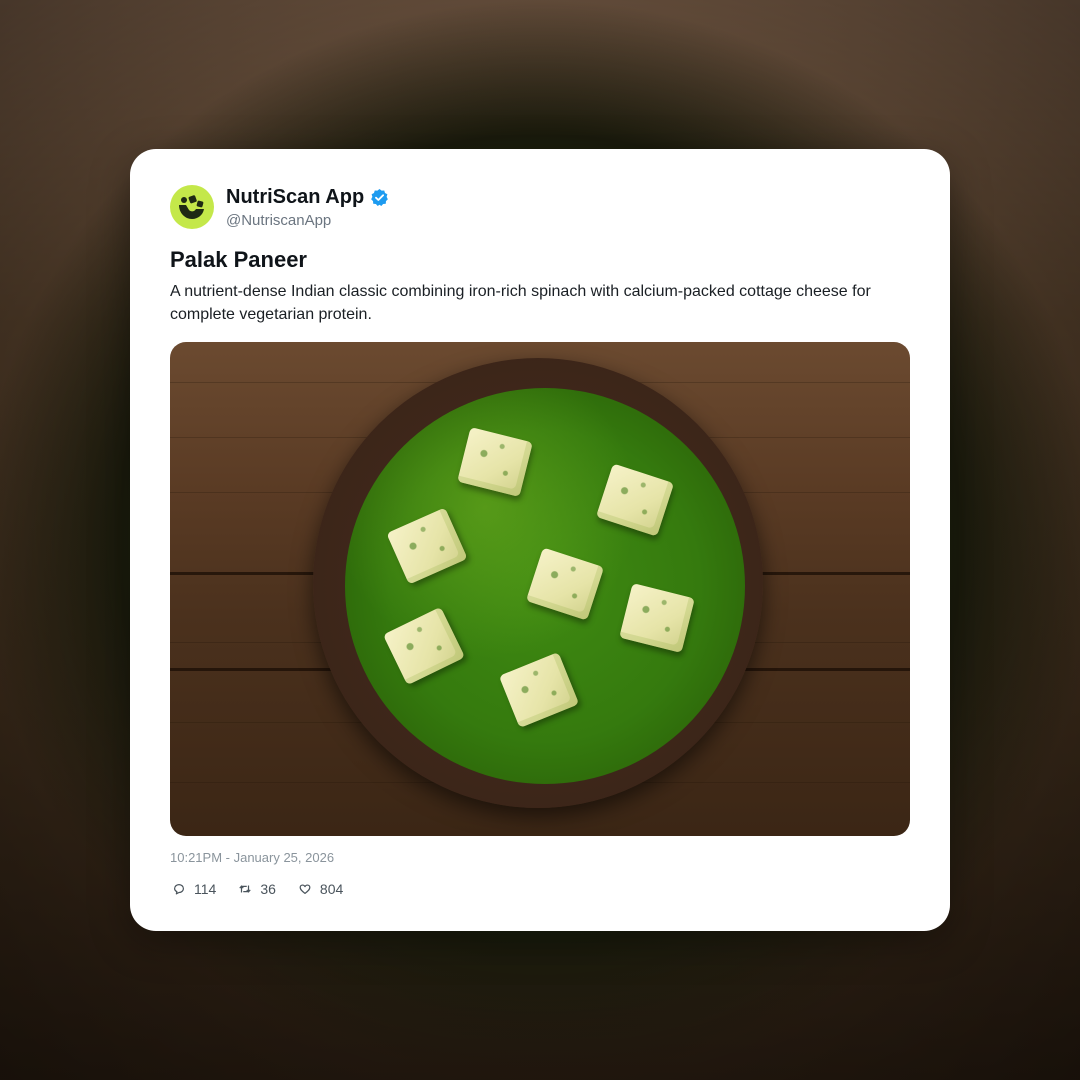 This screenshot has width=1080, height=1080. I want to click on like-count: 804, so click(331, 889).